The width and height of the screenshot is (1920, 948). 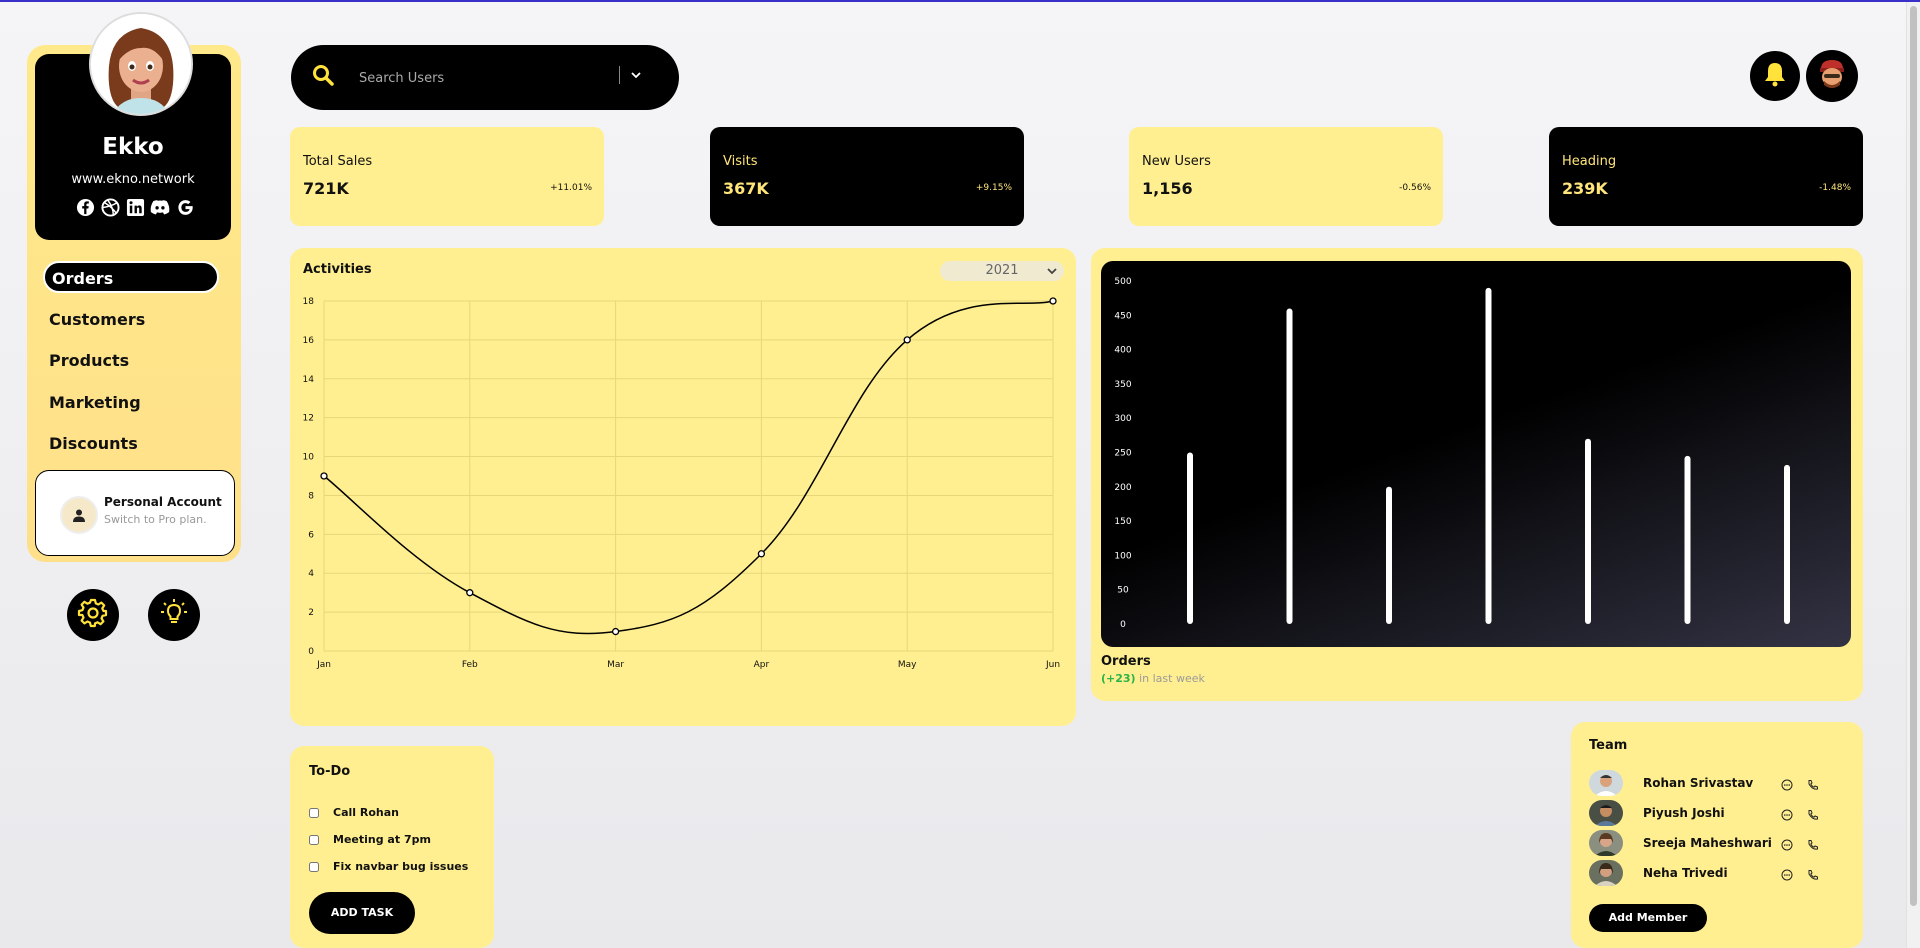 What do you see at coordinates (1775, 76) in the screenshot?
I see `notifications-button` at bounding box center [1775, 76].